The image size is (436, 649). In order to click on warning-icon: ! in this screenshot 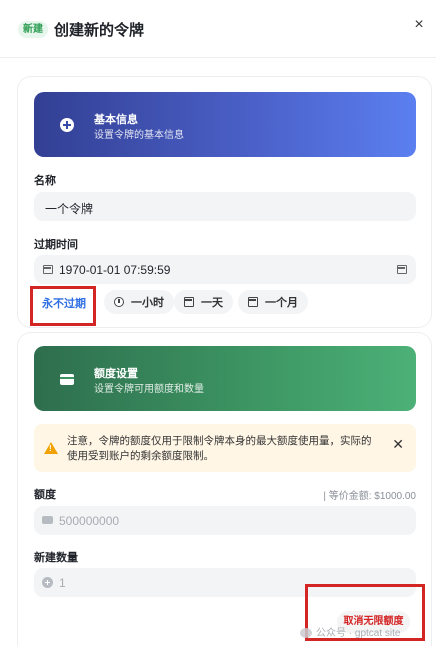, I will do `click(51, 448)`.